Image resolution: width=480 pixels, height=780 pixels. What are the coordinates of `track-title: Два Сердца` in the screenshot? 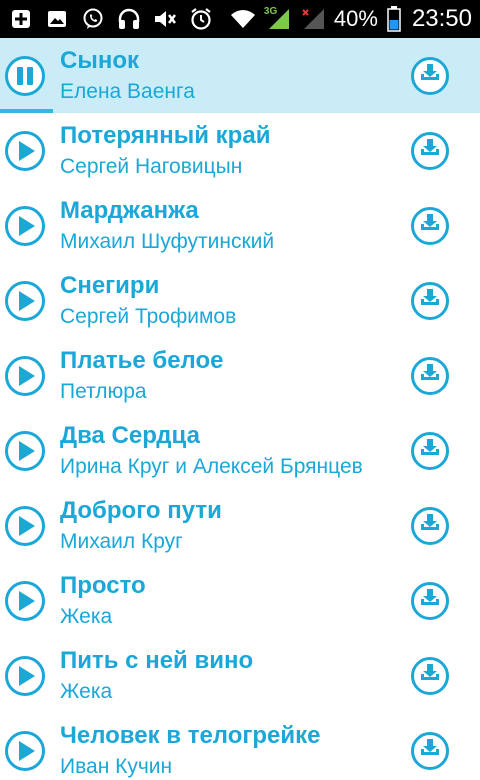 It's located at (130, 435).